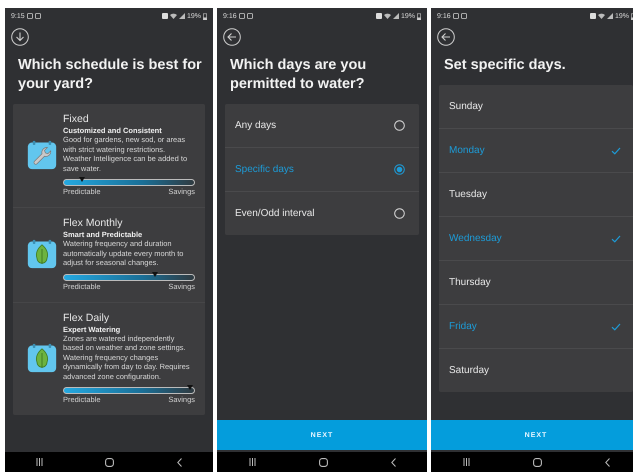 Image resolution: width=633 pixels, height=472 pixels. I want to click on option-row: Any days, so click(322, 126).